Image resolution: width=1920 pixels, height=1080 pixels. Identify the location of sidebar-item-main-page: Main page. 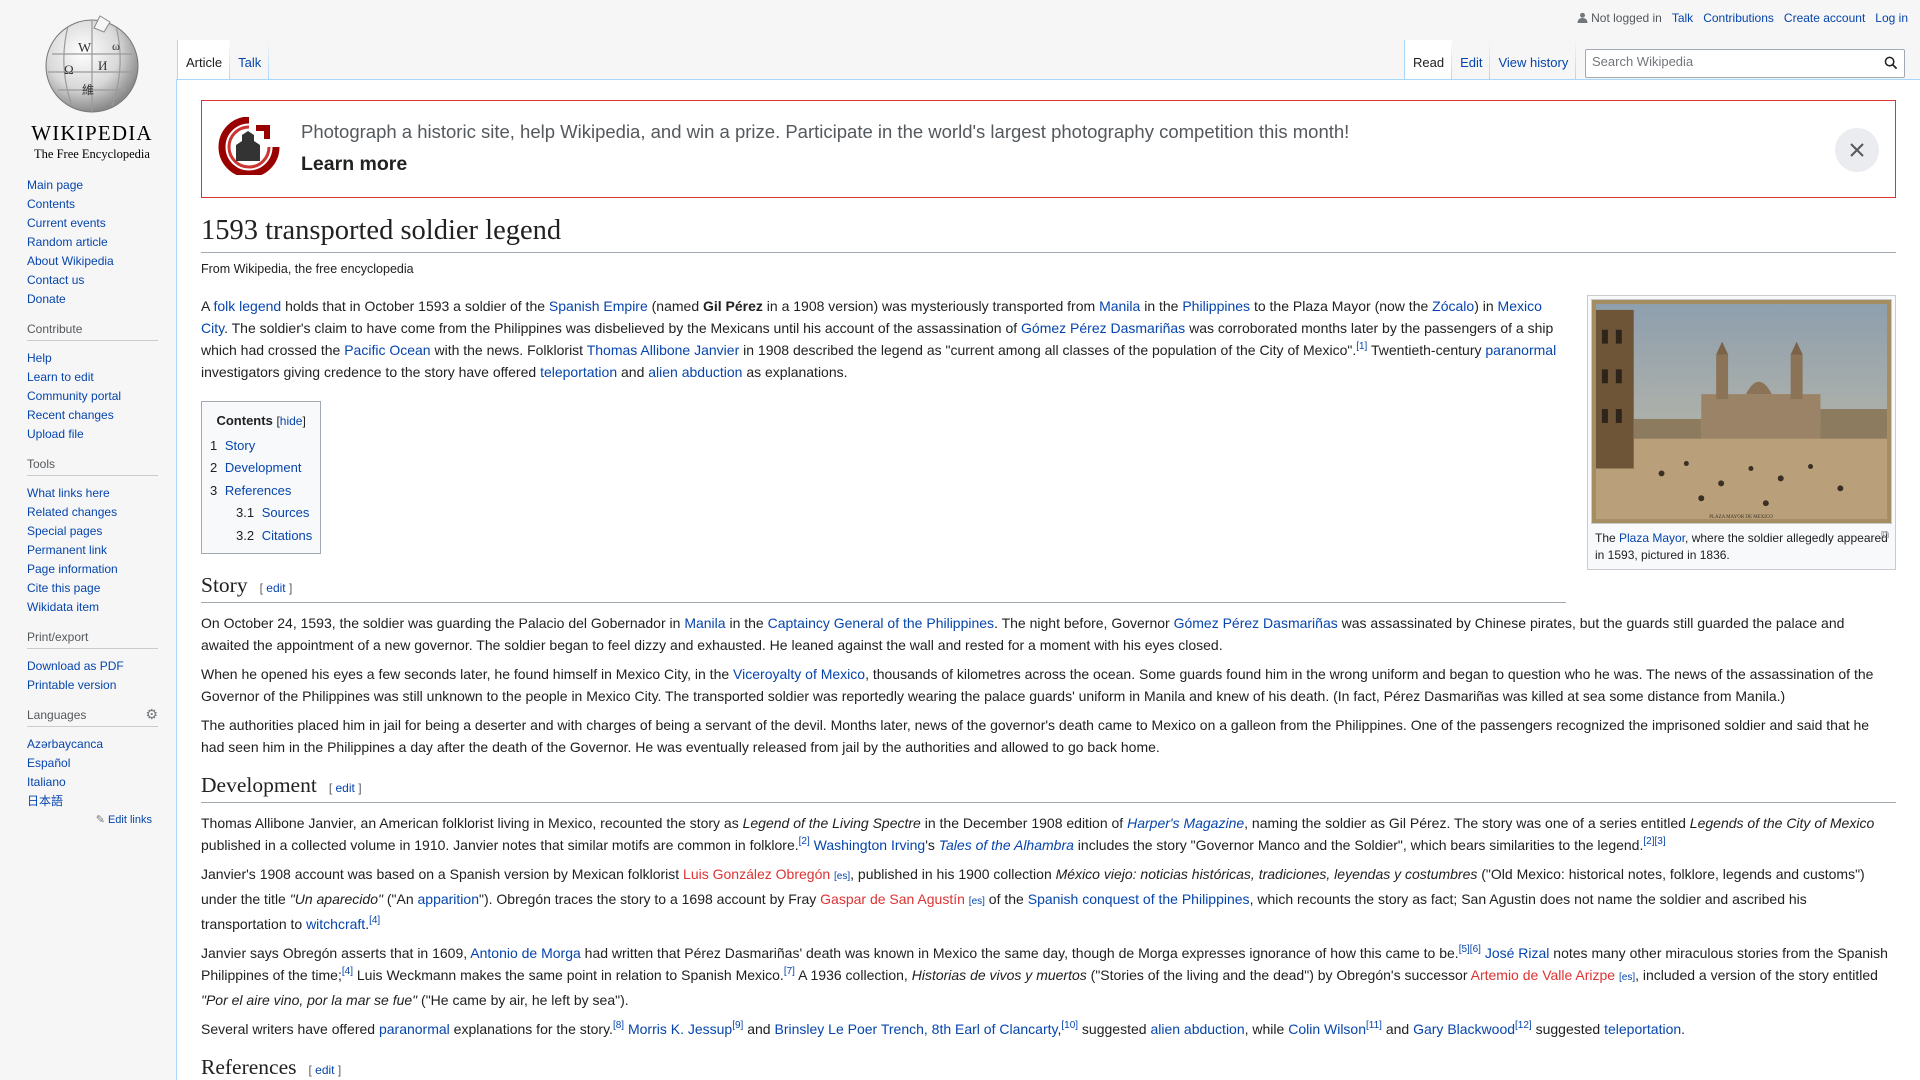
(101, 185).